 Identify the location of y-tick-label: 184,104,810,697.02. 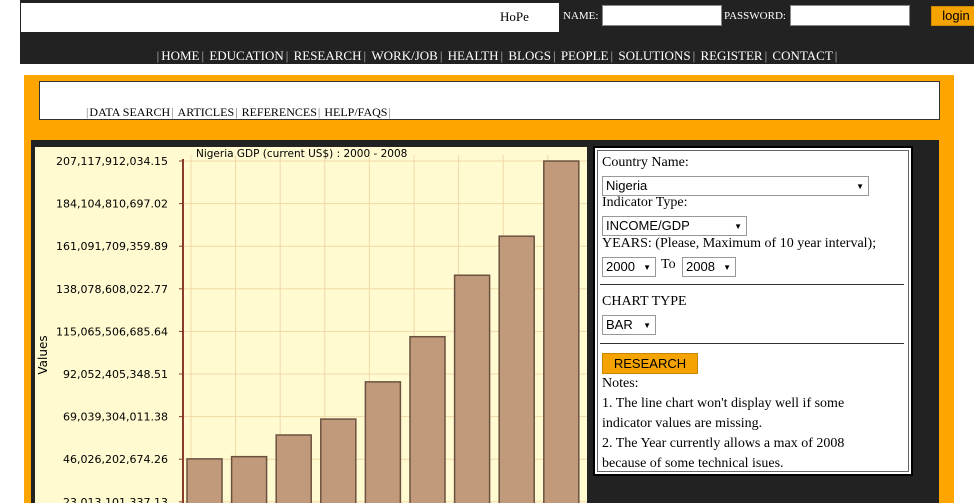
(112, 204).